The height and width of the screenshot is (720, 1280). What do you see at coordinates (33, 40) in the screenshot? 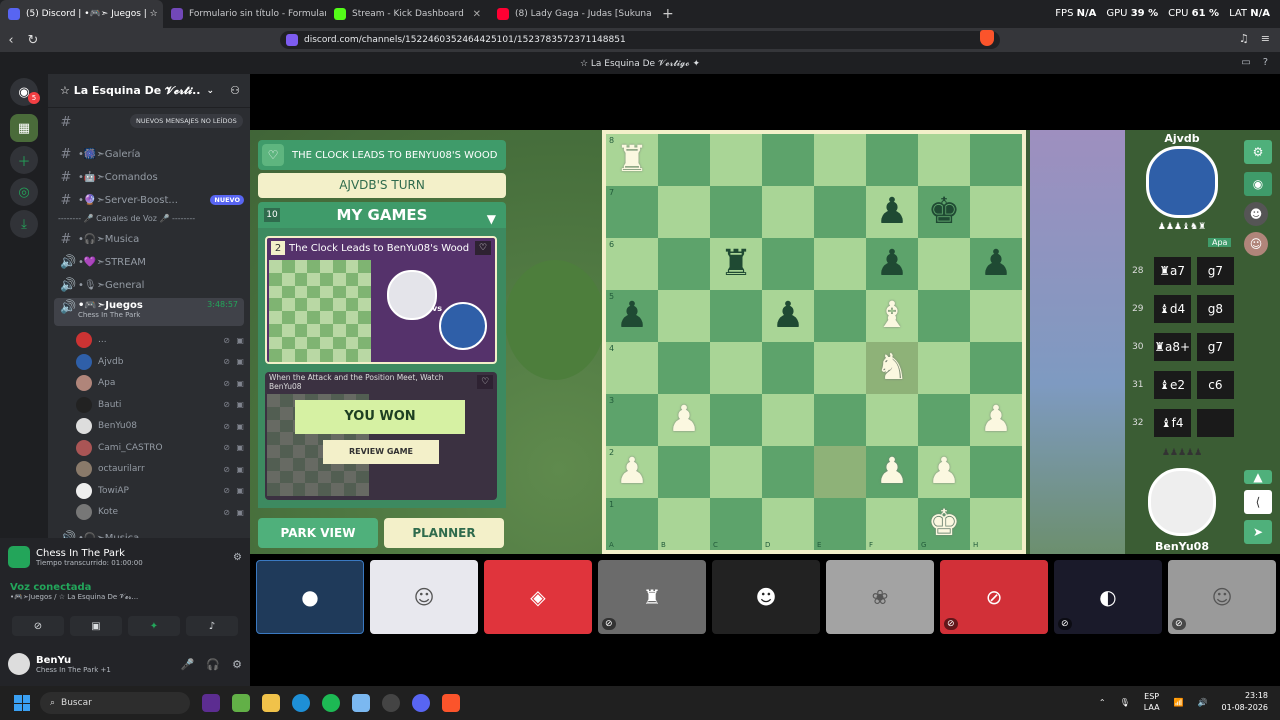
I see `reload-icon: ↻` at bounding box center [33, 40].